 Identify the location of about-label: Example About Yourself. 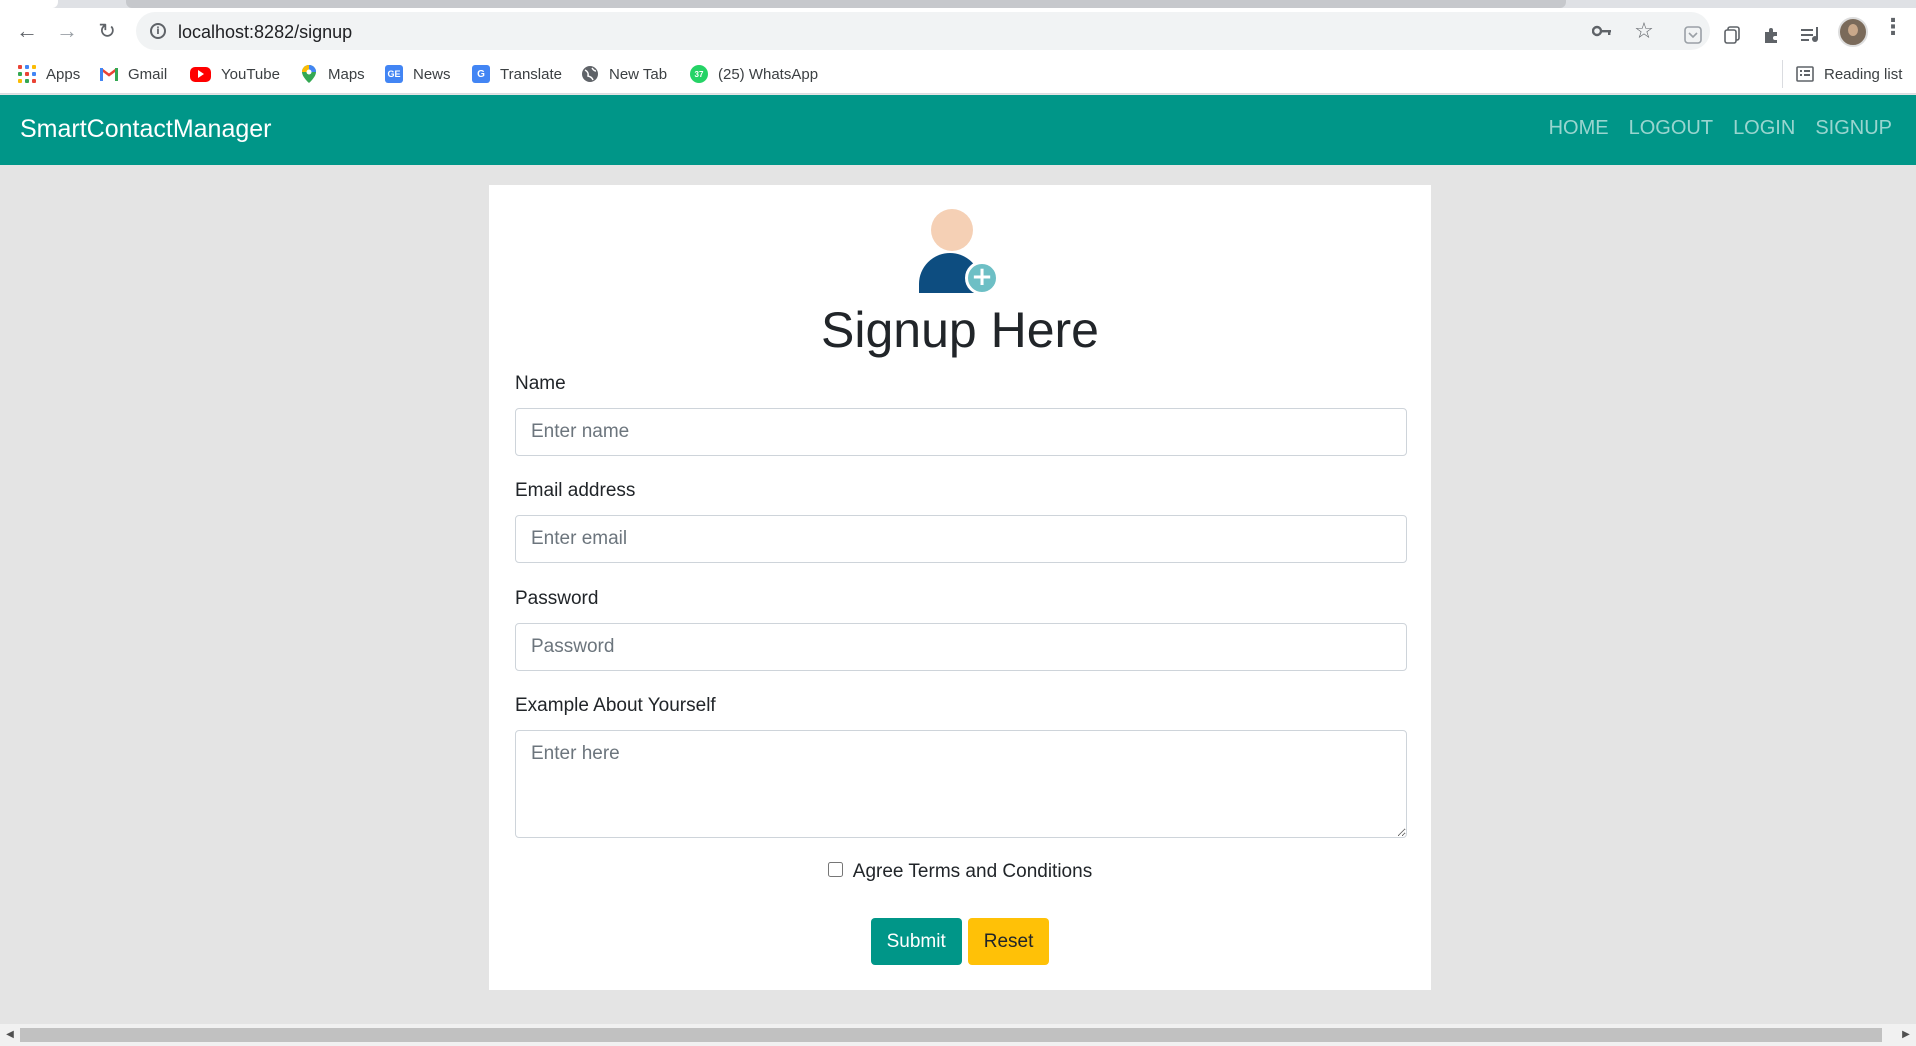
(615, 705).